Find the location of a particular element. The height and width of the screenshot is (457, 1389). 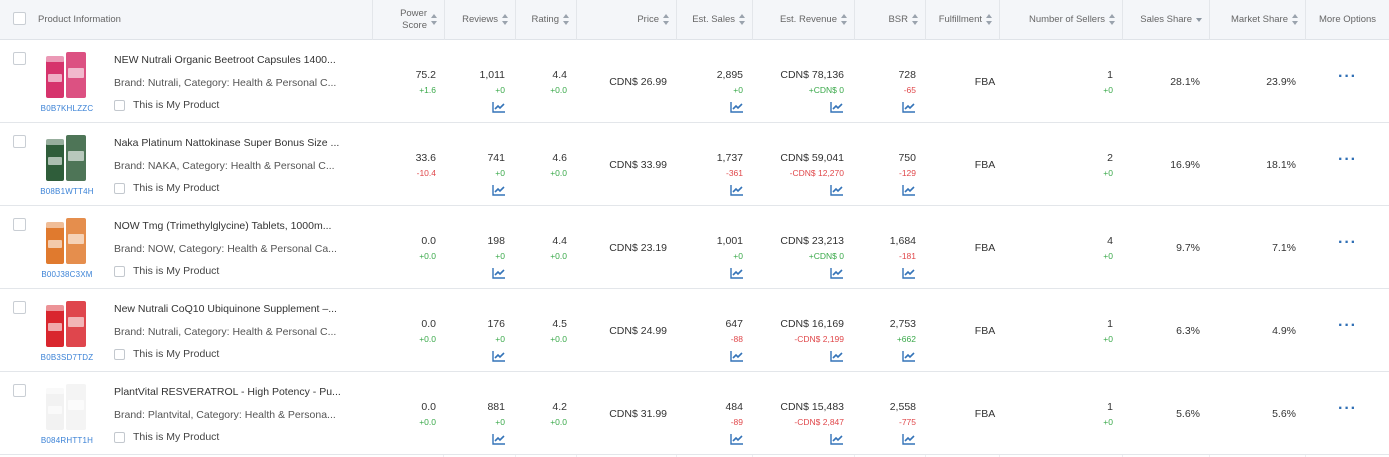

est-sales-value: 1,001 is located at coordinates (729, 241).